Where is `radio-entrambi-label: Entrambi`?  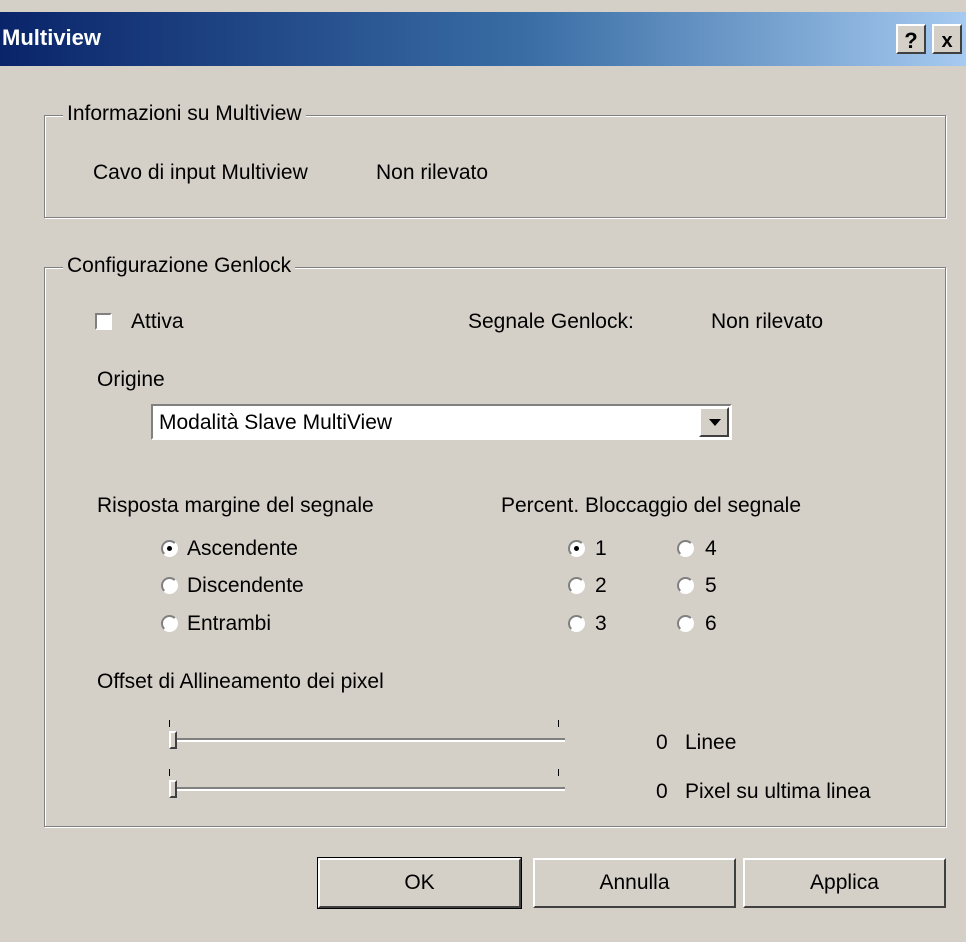 radio-entrambi-label: Entrambi is located at coordinates (229, 624).